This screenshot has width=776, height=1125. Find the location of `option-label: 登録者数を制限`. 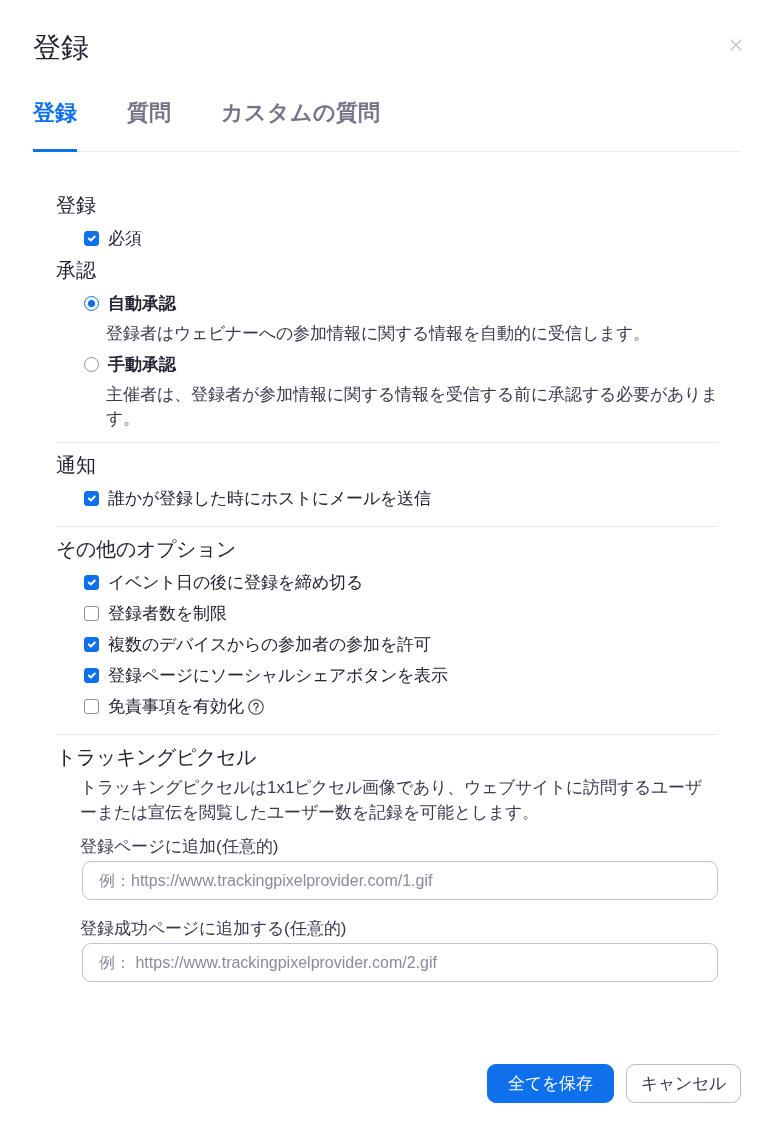

option-label: 登録者数を制限 is located at coordinates (167, 613).